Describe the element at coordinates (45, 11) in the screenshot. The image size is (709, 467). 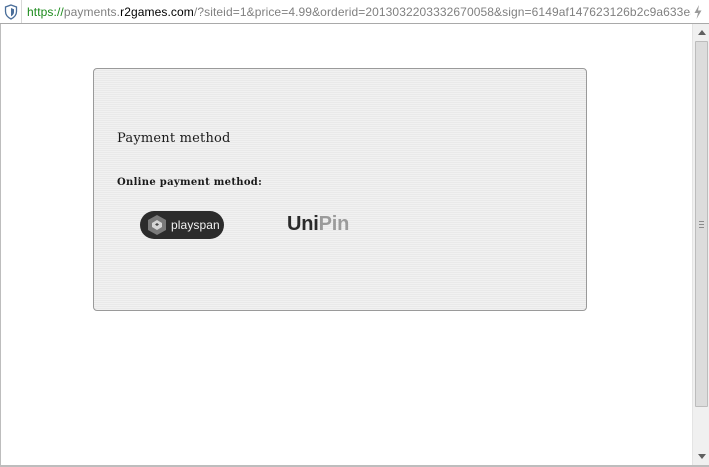
I see `url-scheme: https://` at that location.